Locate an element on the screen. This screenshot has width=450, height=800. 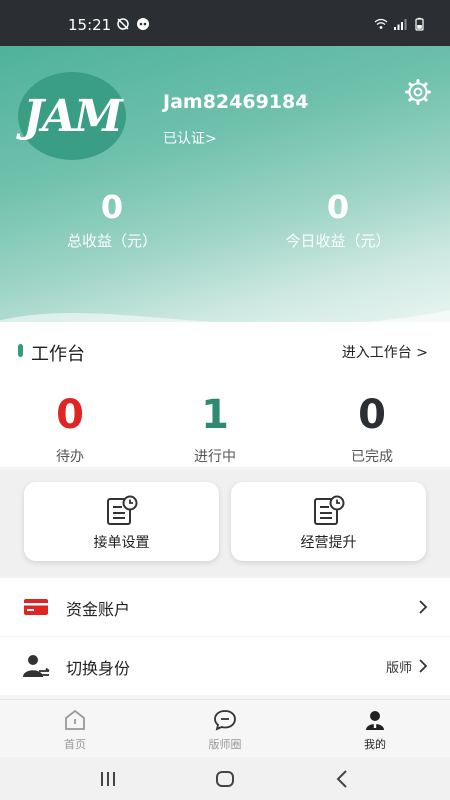
business-improve-card: 经营提升 is located at coordinates (328, 521).